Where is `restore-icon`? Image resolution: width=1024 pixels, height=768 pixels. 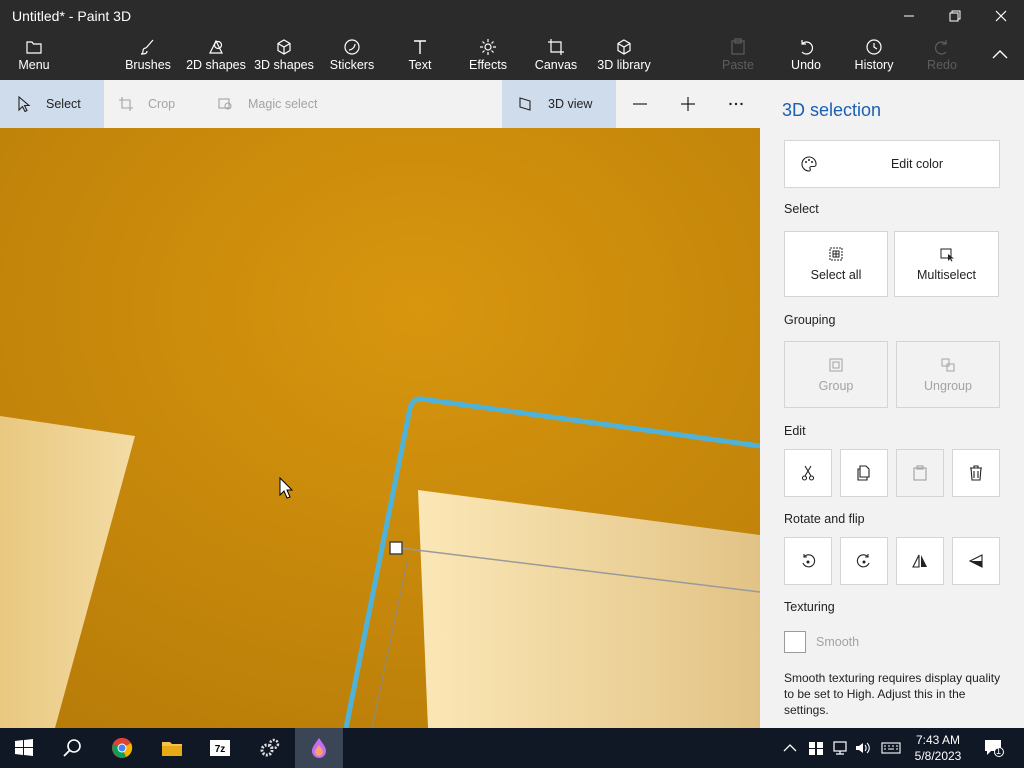 restore-icon is located at coordinates (955, 16).